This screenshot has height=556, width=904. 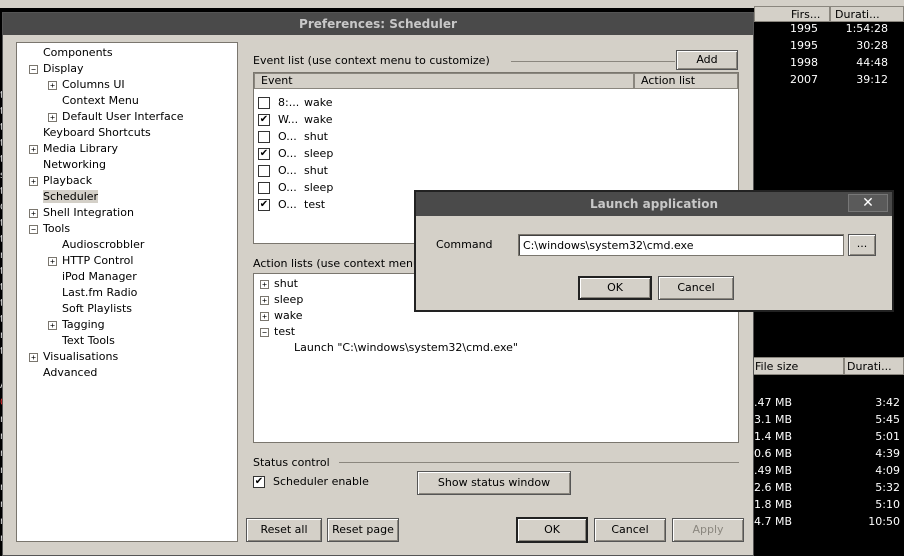 What do you see at coordinates (76, 325) in the screenshot?
I see `tree-item: + Tagging` at bounding box center [76, 325].